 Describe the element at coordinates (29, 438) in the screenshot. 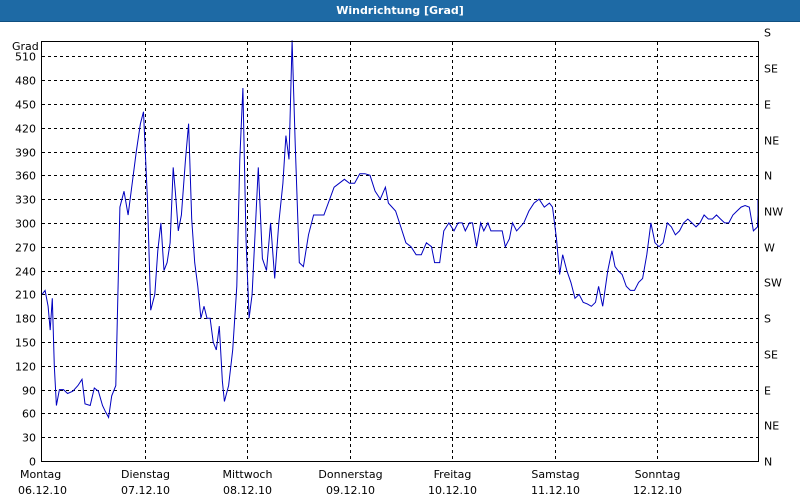

I see `y-tick-label: 30` at that location.